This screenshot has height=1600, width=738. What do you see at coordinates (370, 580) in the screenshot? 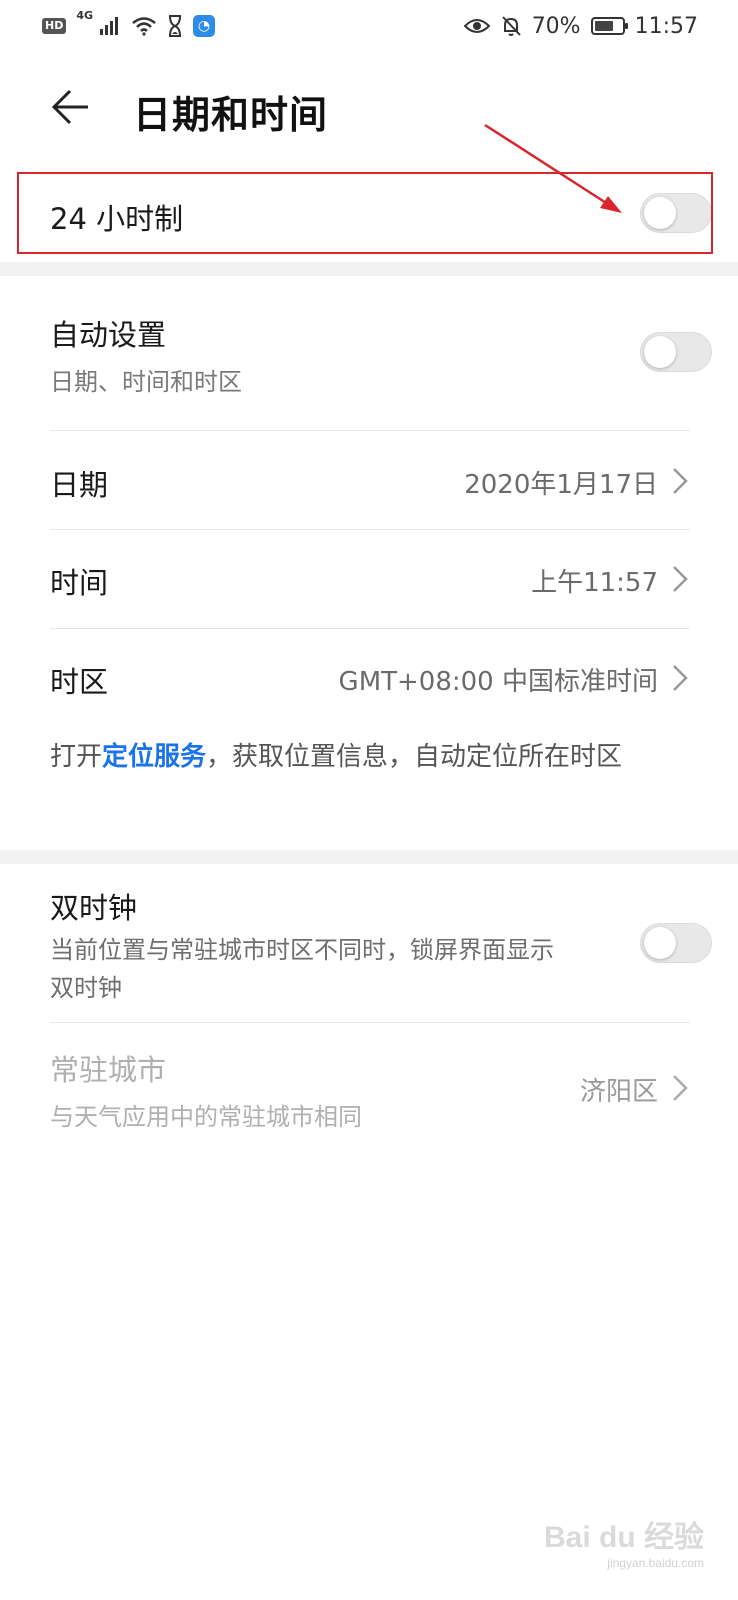
I see `time-row: 时间 上午11:57` at bounding box center [370, 580].